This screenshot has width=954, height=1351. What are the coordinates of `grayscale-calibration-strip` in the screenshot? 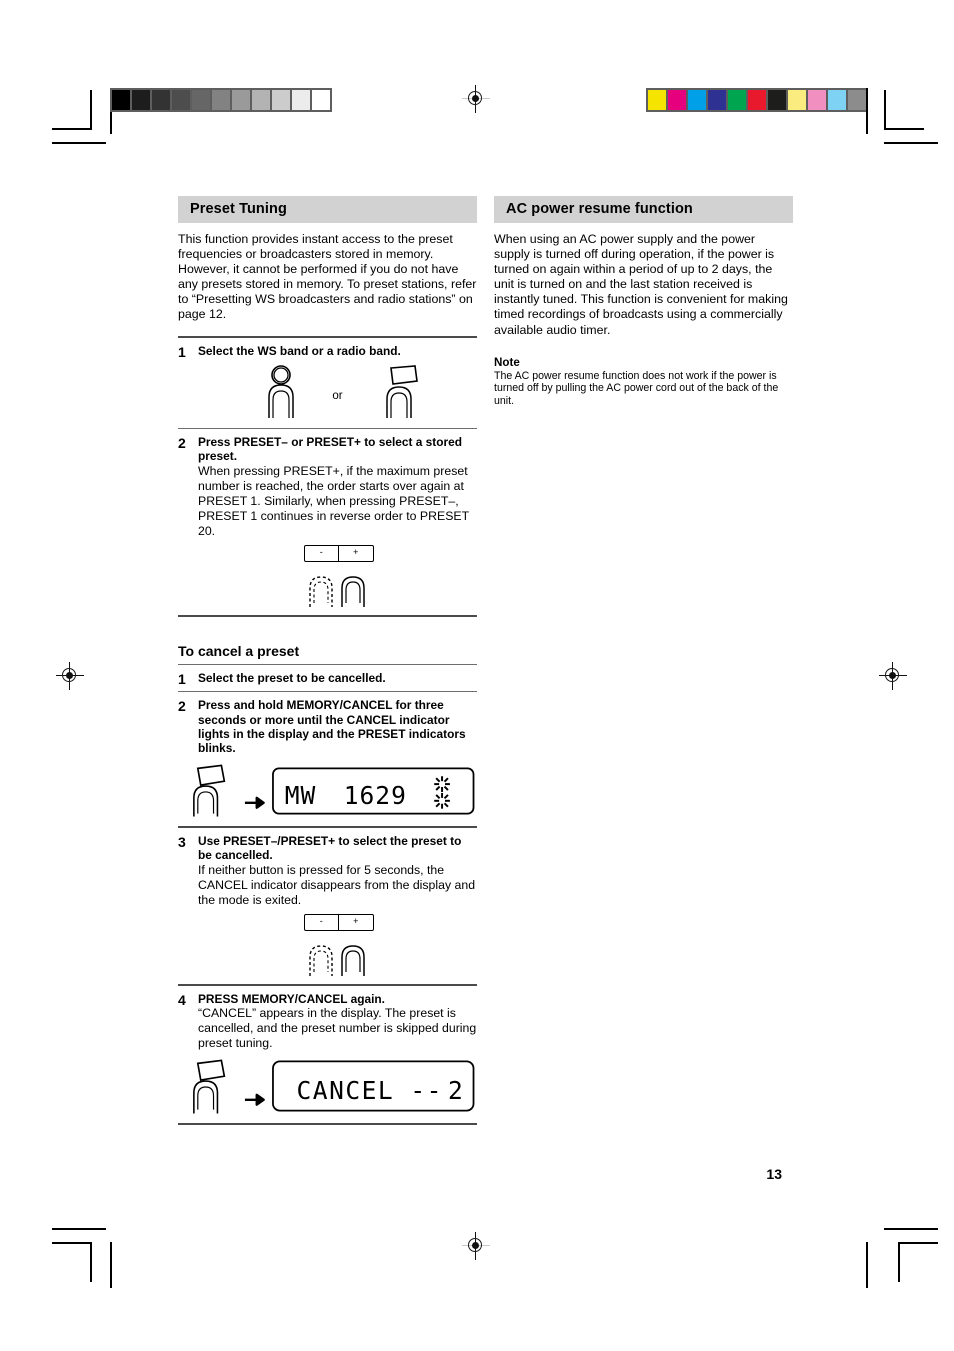 It's located at (221, 100).